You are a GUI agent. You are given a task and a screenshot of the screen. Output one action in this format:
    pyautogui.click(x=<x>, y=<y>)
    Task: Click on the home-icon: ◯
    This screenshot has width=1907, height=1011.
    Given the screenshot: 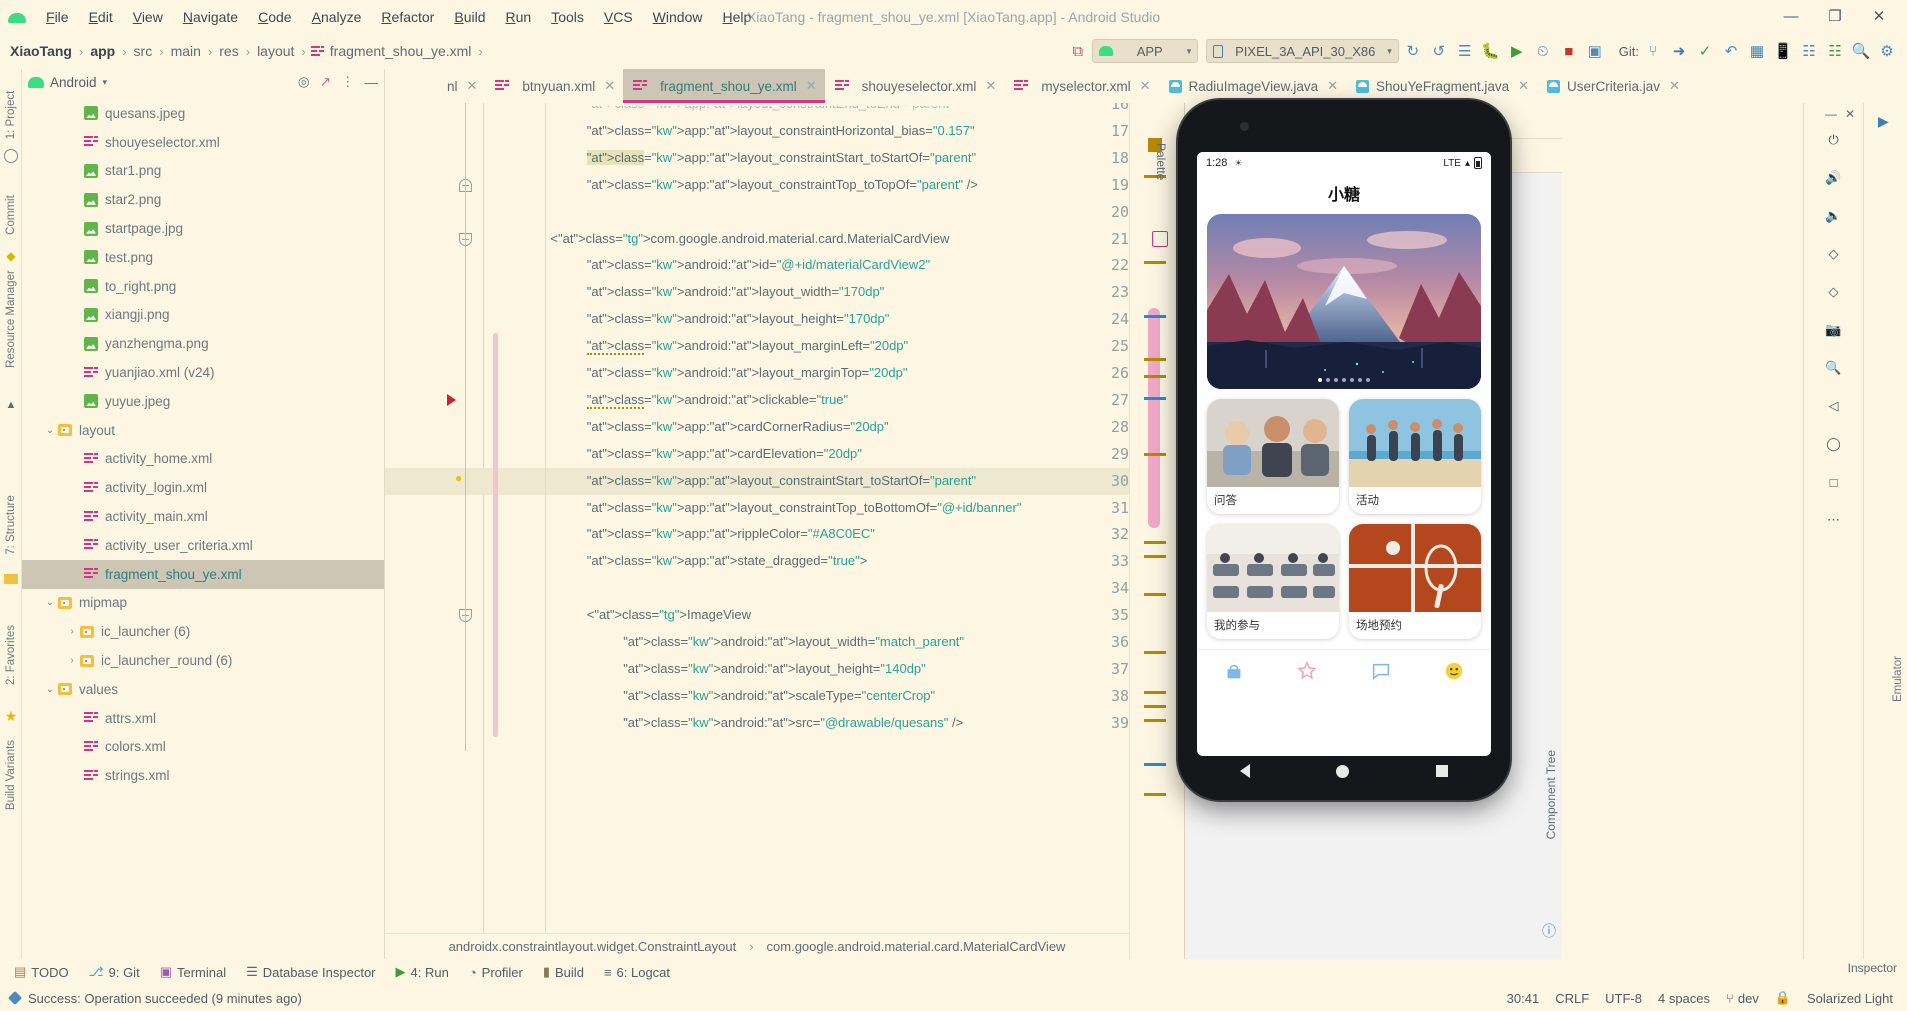 What is the action you would take?
    pyautogui.click(x=1833, y=444)
    